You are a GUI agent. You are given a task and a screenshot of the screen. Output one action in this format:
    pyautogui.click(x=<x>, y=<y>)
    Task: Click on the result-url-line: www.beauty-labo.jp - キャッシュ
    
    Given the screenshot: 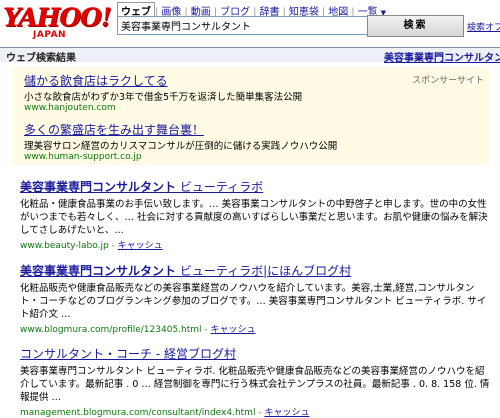 What is the action you would take?
    pyautogui.click(x=91, y=246)
    